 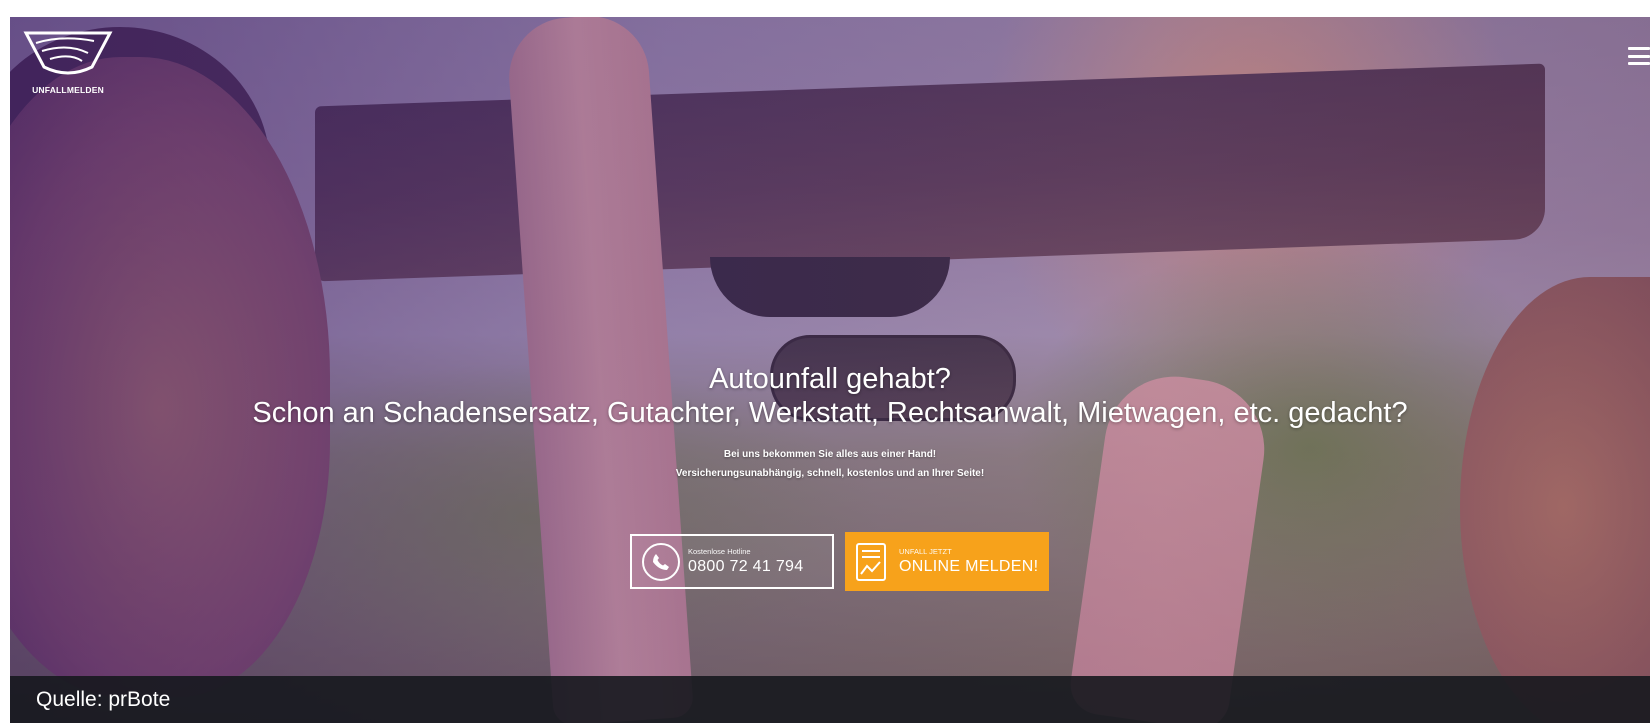 What do you see at coordinates (661, 561) in the screenshot?
I see `phone-icon` at bounding box center [661, 561].